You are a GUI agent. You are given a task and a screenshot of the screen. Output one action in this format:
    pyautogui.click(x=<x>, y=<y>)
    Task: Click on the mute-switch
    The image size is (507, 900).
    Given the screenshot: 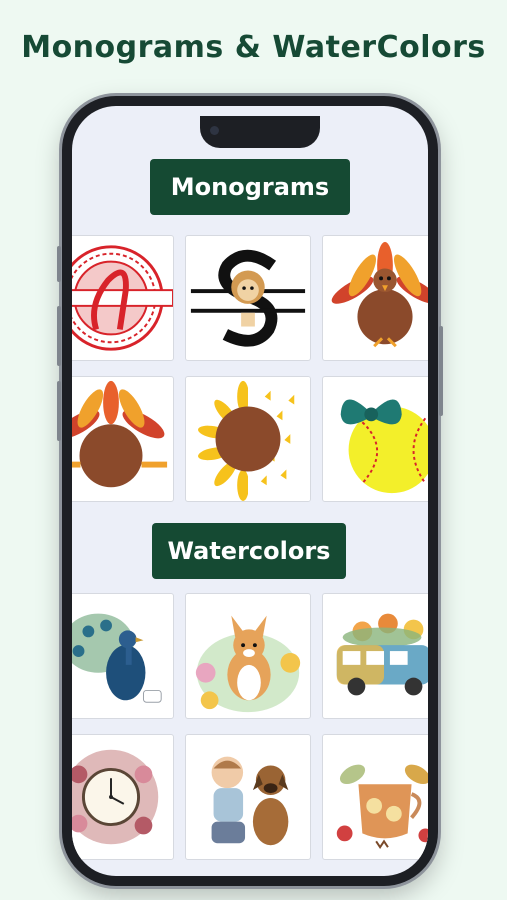 What is the action you would take?
    pyautogui.click(x=59, y=264)
    